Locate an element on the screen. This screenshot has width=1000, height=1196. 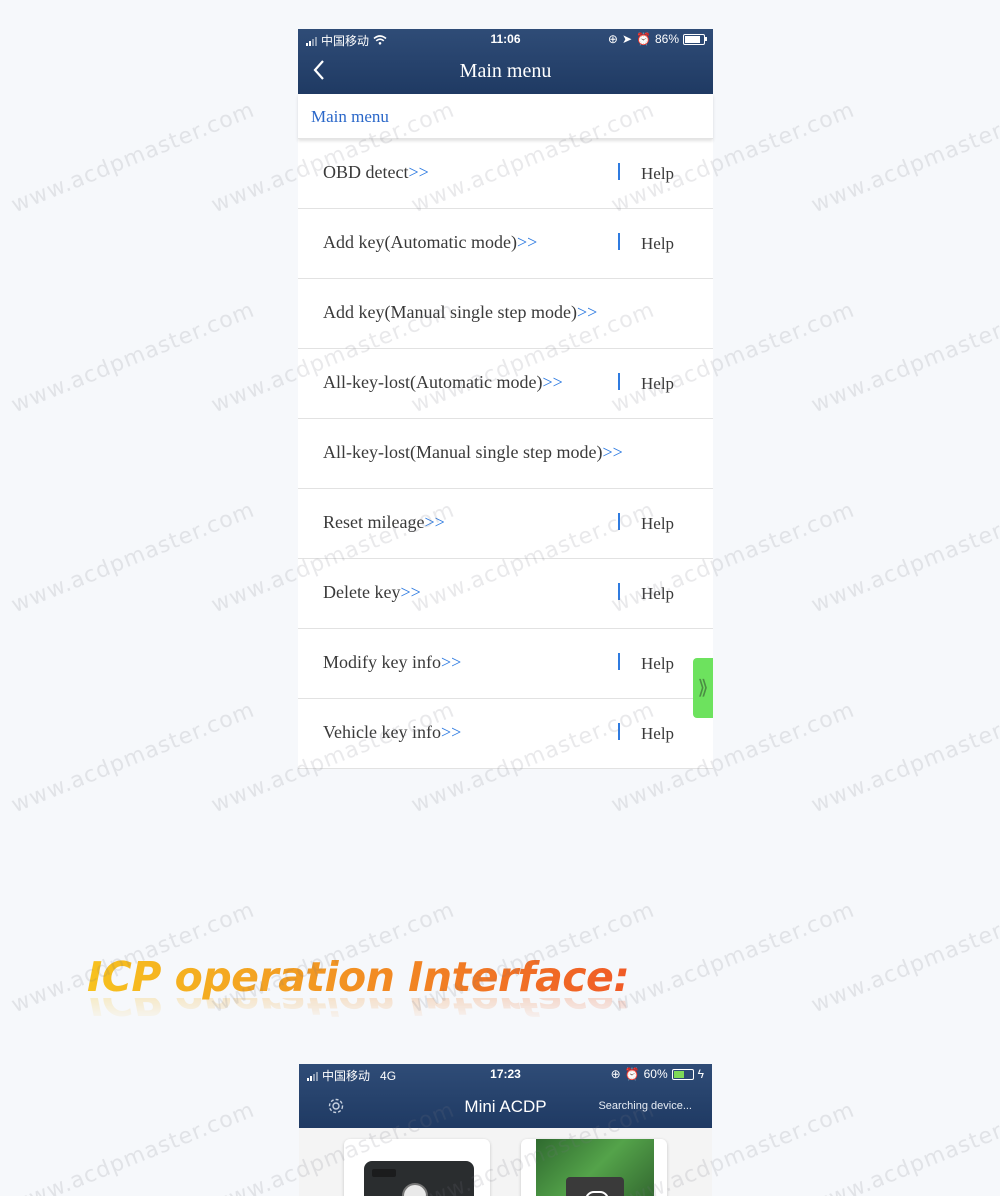
obd-device-card is located at coordinates (417, 1167).